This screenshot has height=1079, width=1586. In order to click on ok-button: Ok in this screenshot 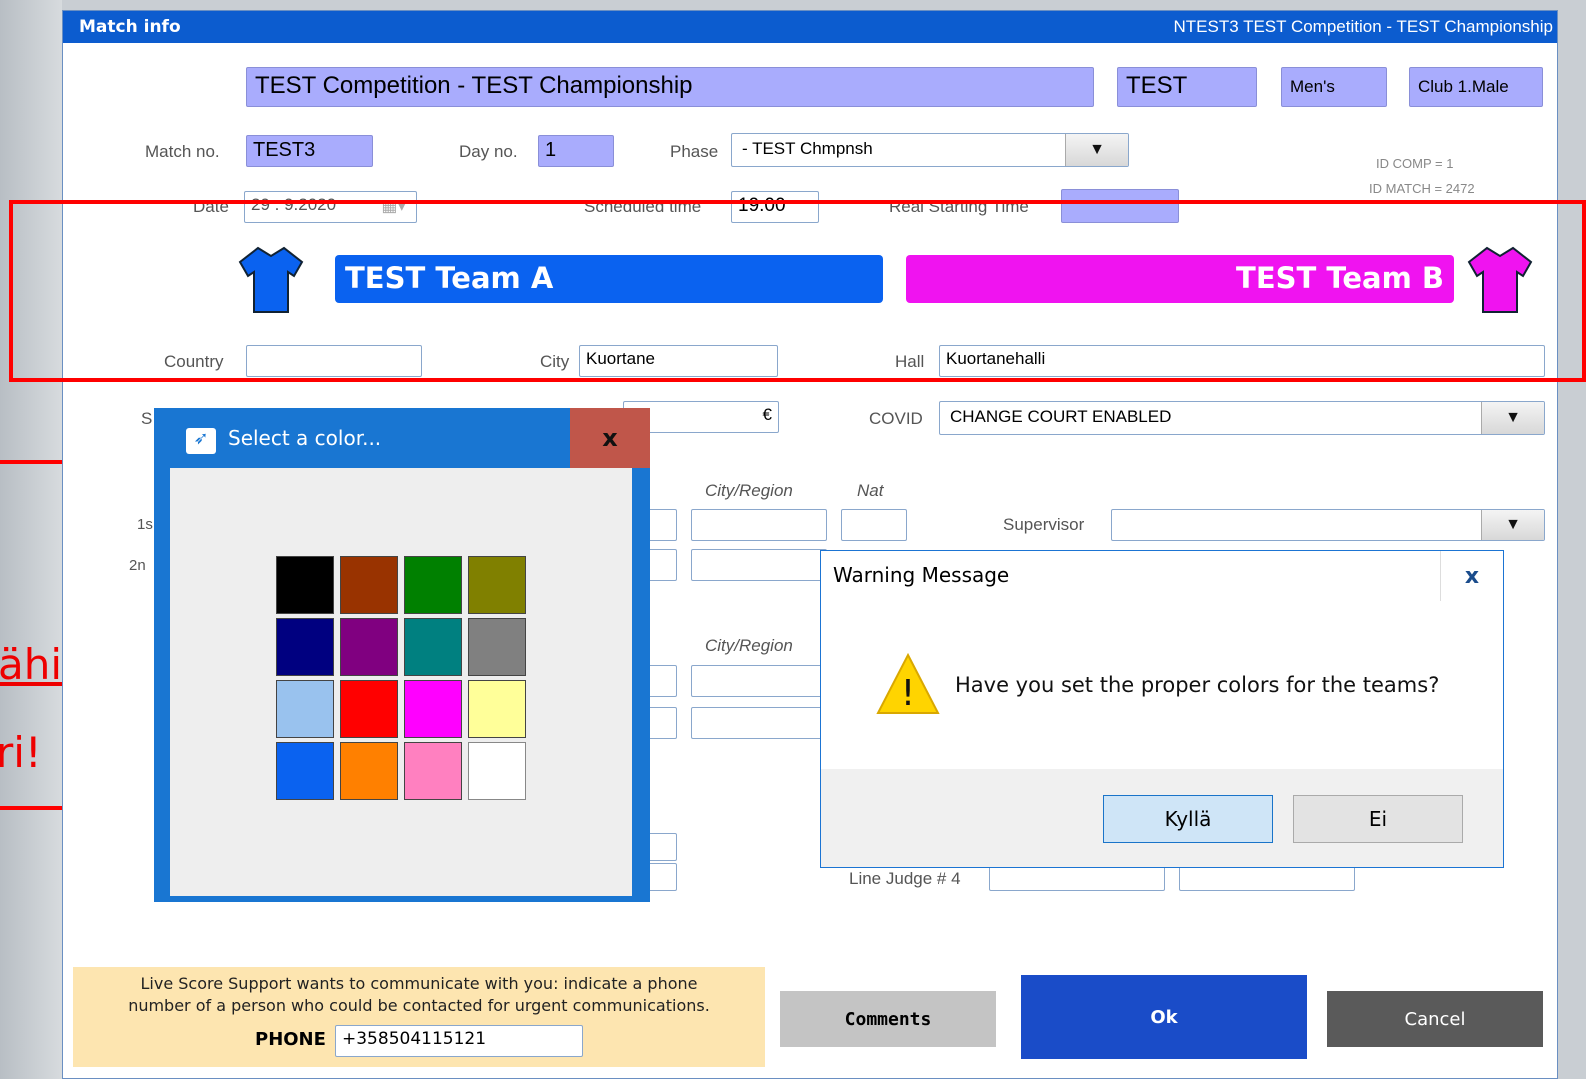, I will do `click(1164, 1017)`.